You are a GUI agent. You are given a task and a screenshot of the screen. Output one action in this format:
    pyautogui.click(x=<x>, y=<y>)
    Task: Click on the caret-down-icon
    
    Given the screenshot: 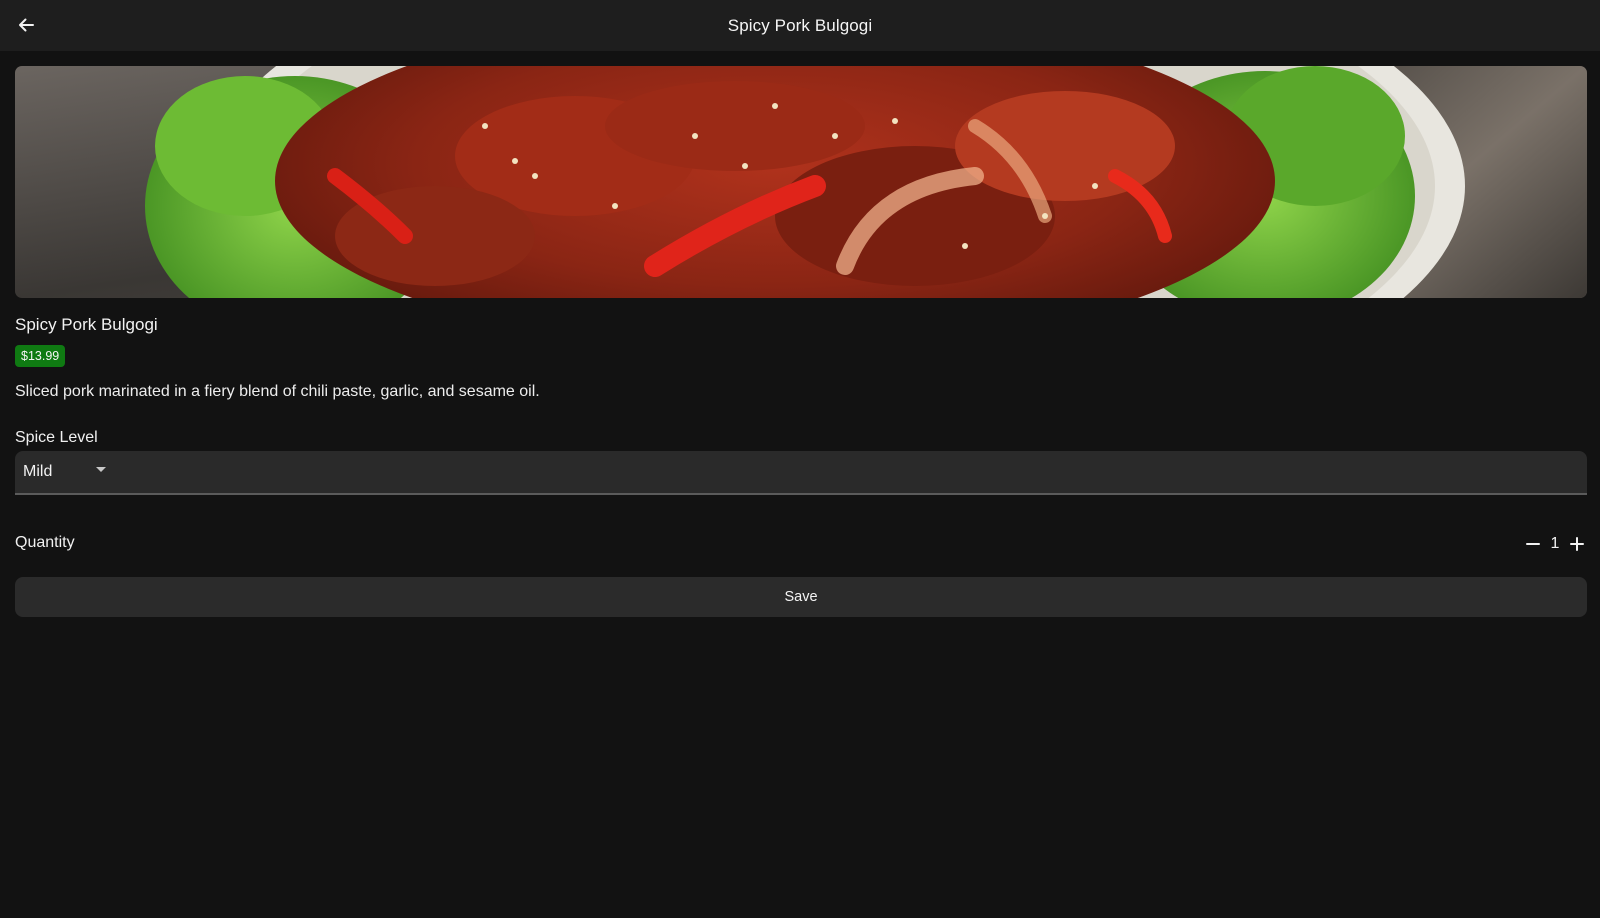 What is the action you would take?
    pyautogui.click(x=101, y=469)
    